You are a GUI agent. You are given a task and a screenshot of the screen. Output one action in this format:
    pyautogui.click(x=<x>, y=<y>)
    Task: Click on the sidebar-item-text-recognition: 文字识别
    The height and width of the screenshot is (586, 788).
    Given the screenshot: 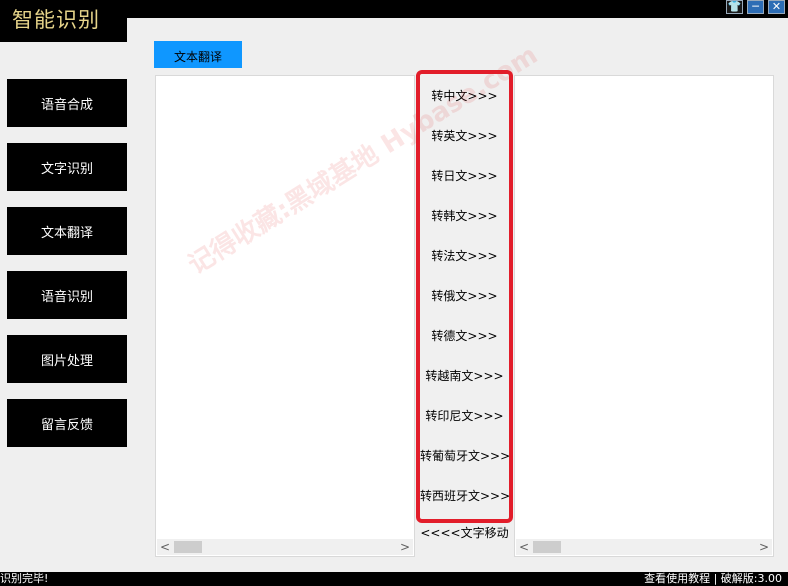 What is the action you would take?
    pyautogui.click(x=67, y=167)
    